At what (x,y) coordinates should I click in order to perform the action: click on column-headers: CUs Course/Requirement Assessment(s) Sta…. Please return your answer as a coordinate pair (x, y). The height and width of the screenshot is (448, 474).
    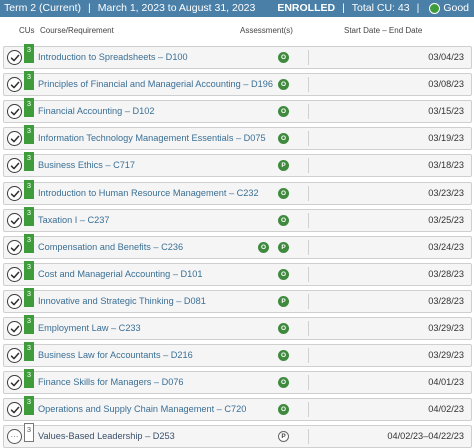
    Looking at the image, I should click on (237, 32).